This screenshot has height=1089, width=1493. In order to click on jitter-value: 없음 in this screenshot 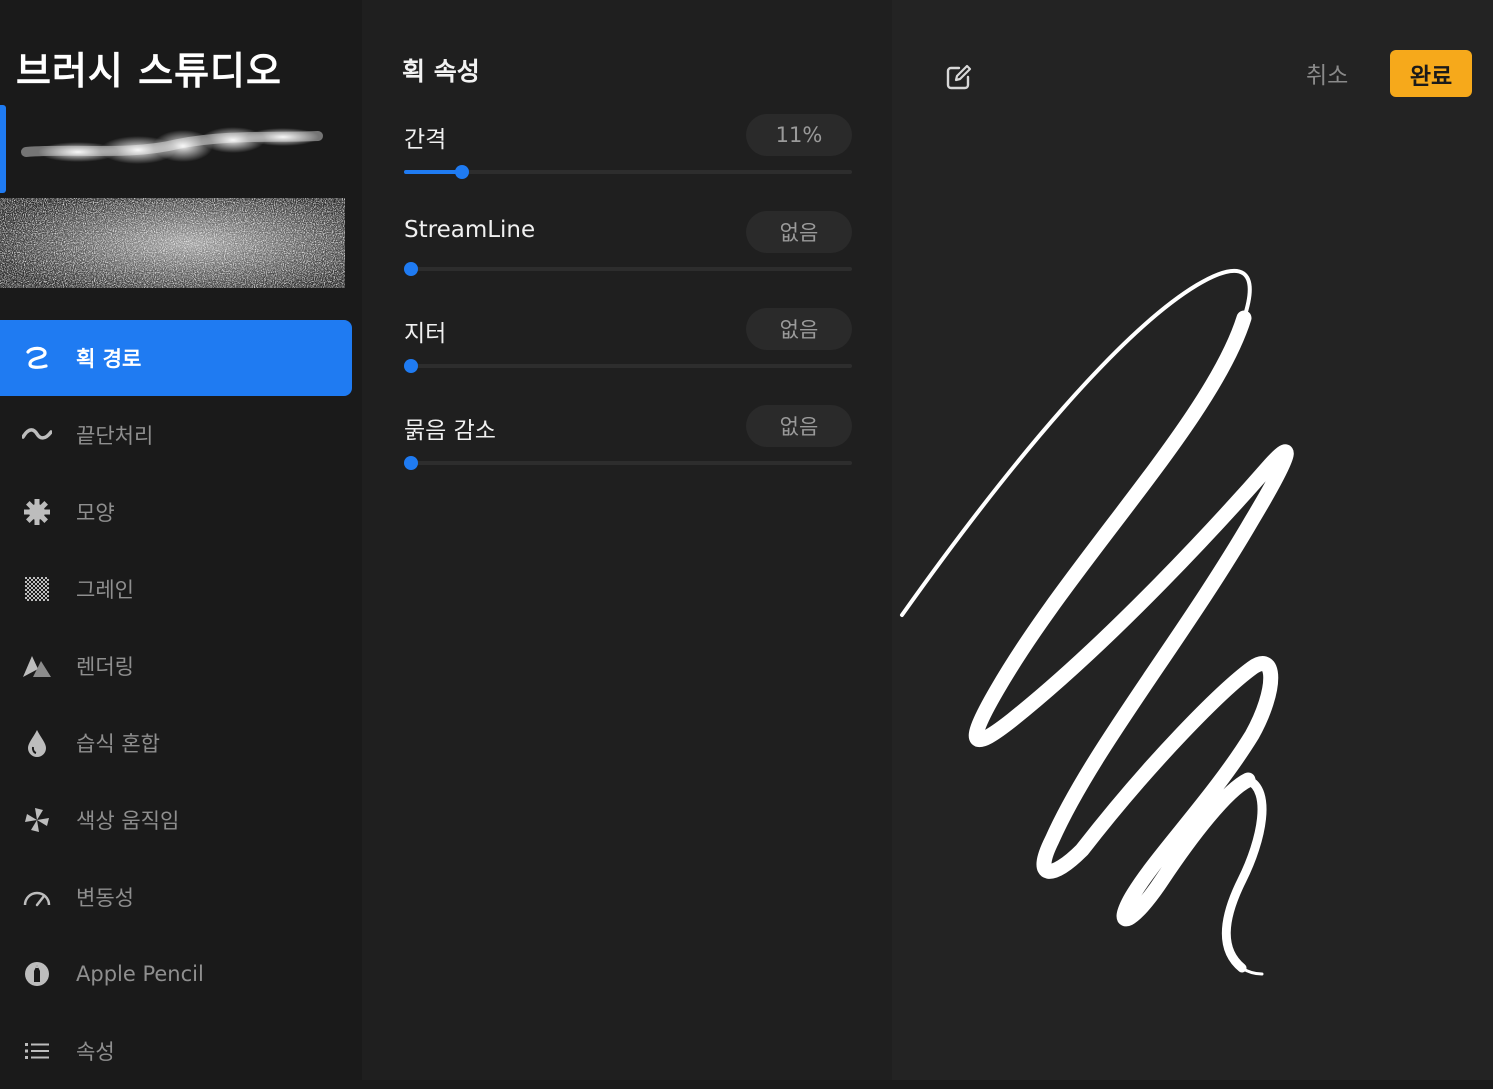, I will do `click(799, 329)`.